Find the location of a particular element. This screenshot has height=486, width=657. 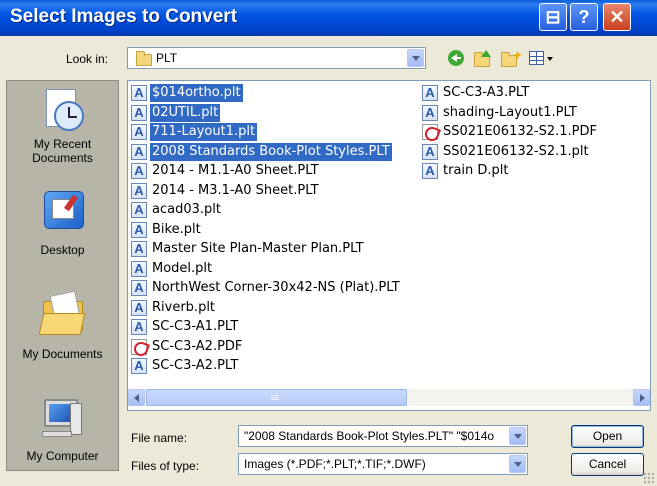

file-name: SC-C3-A1.PLT is located at coordinates (195, 326).